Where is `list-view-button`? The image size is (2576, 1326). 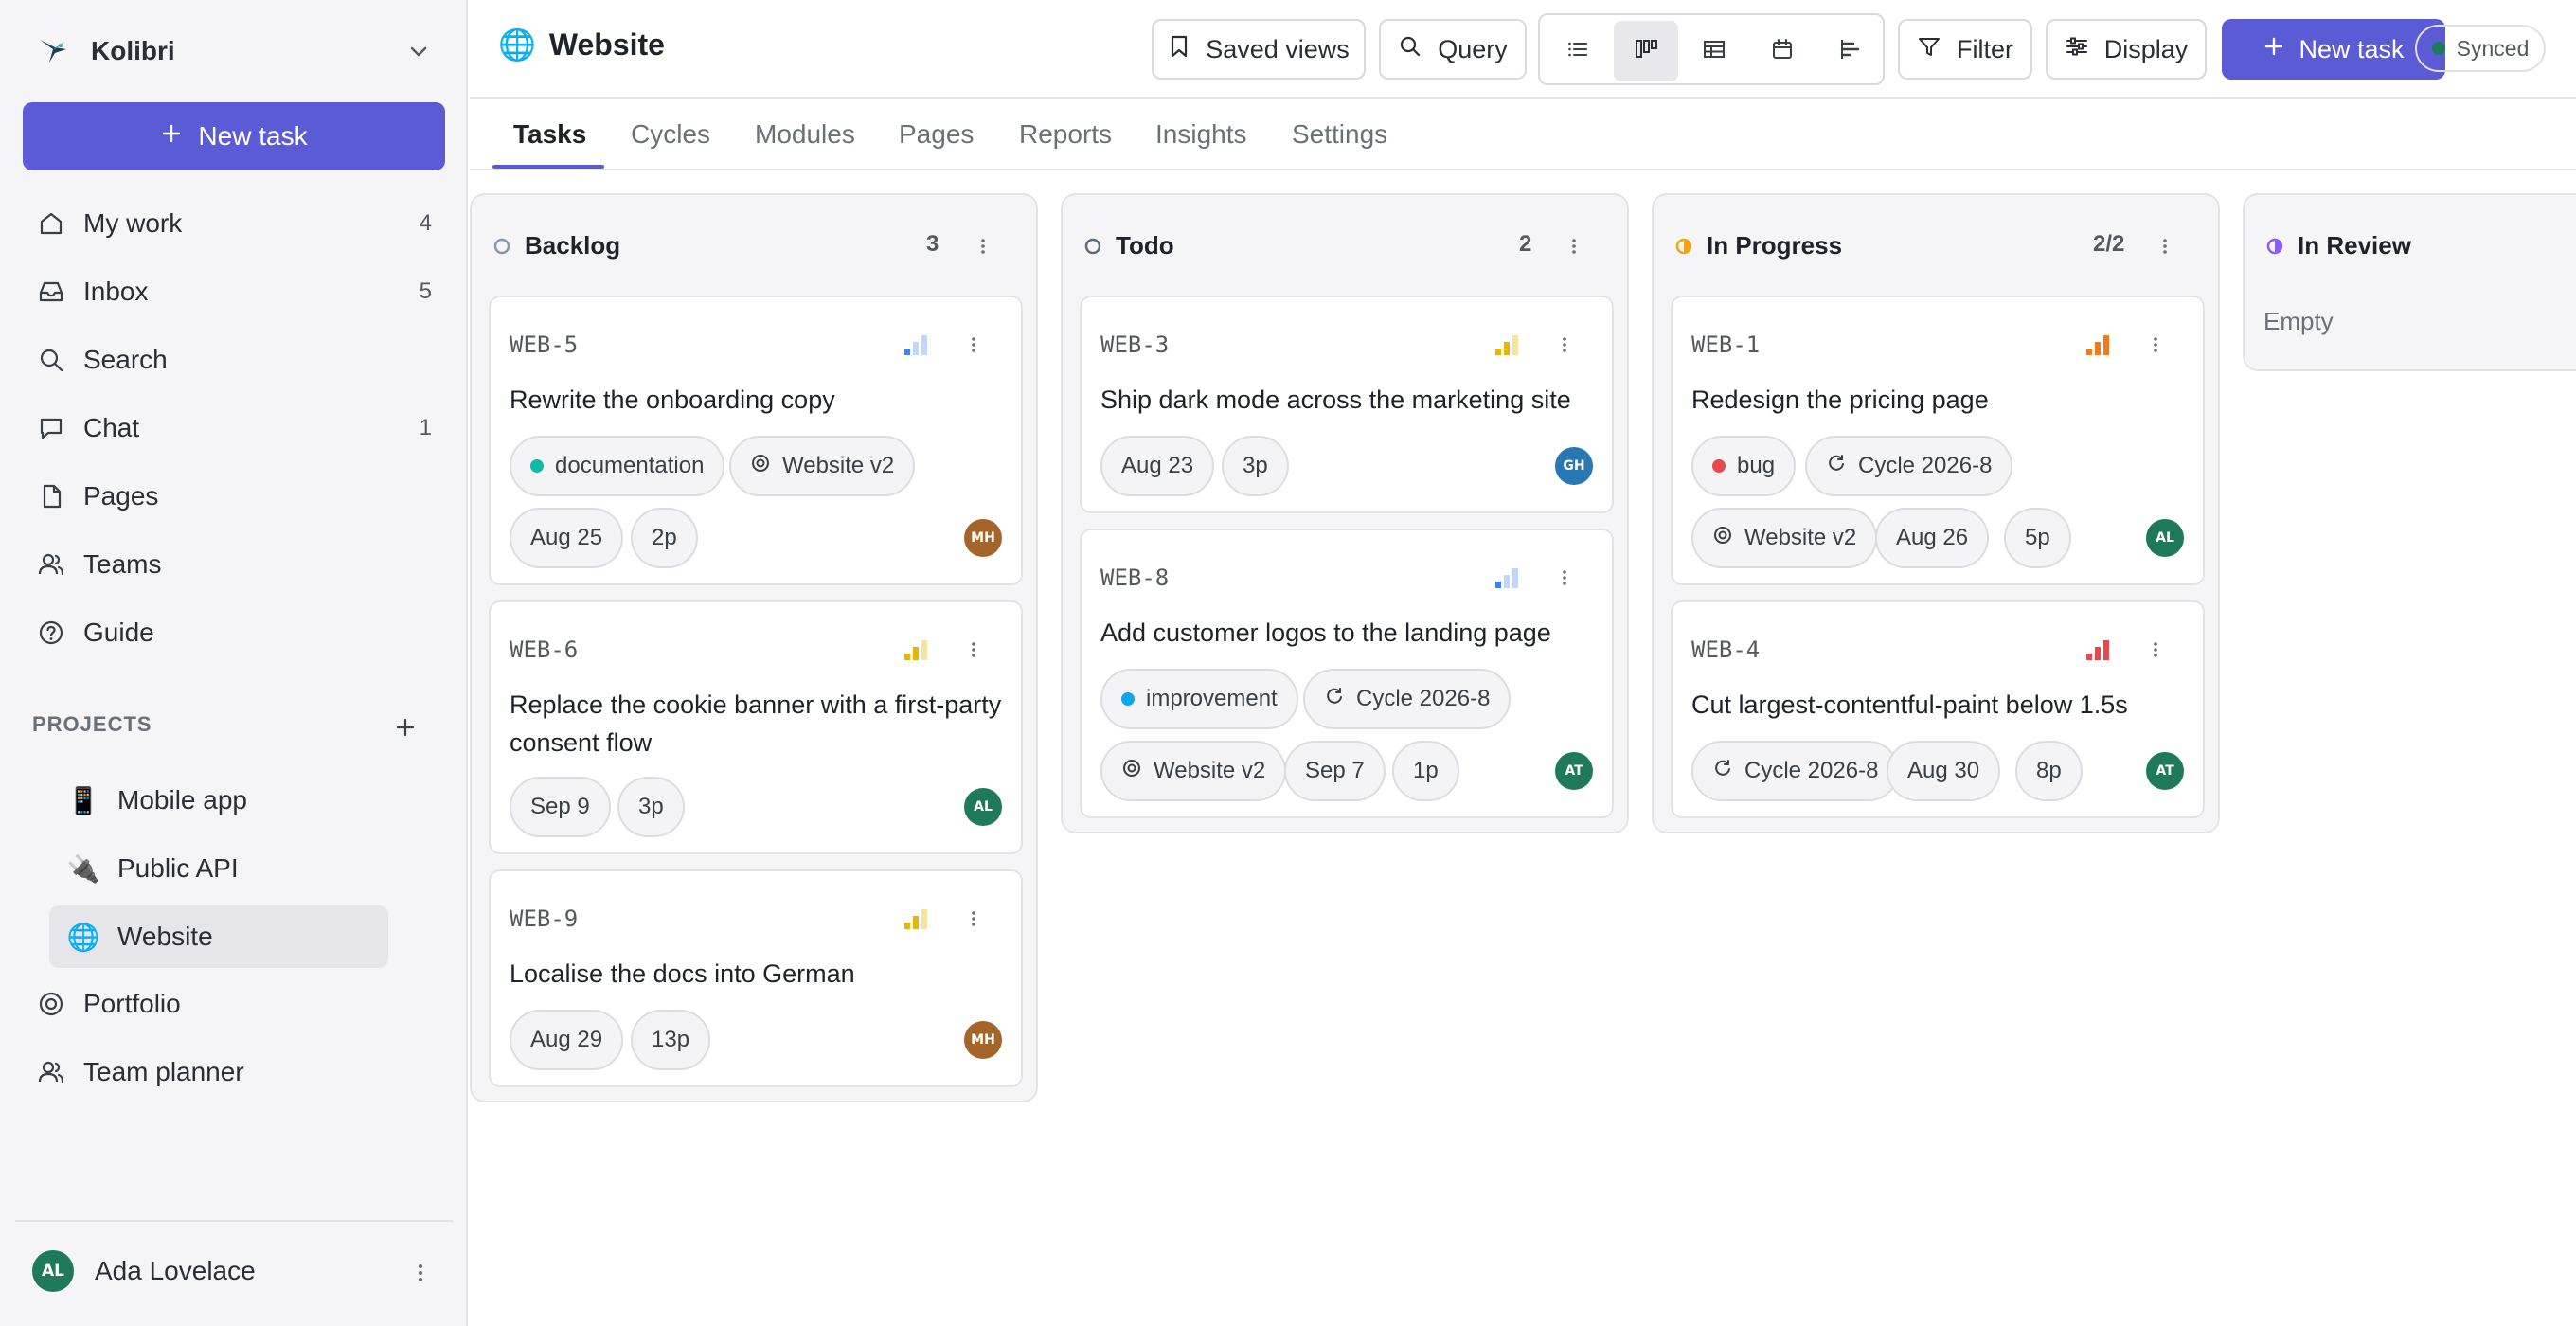
list-view-button is located at coordinates (1578, 51).